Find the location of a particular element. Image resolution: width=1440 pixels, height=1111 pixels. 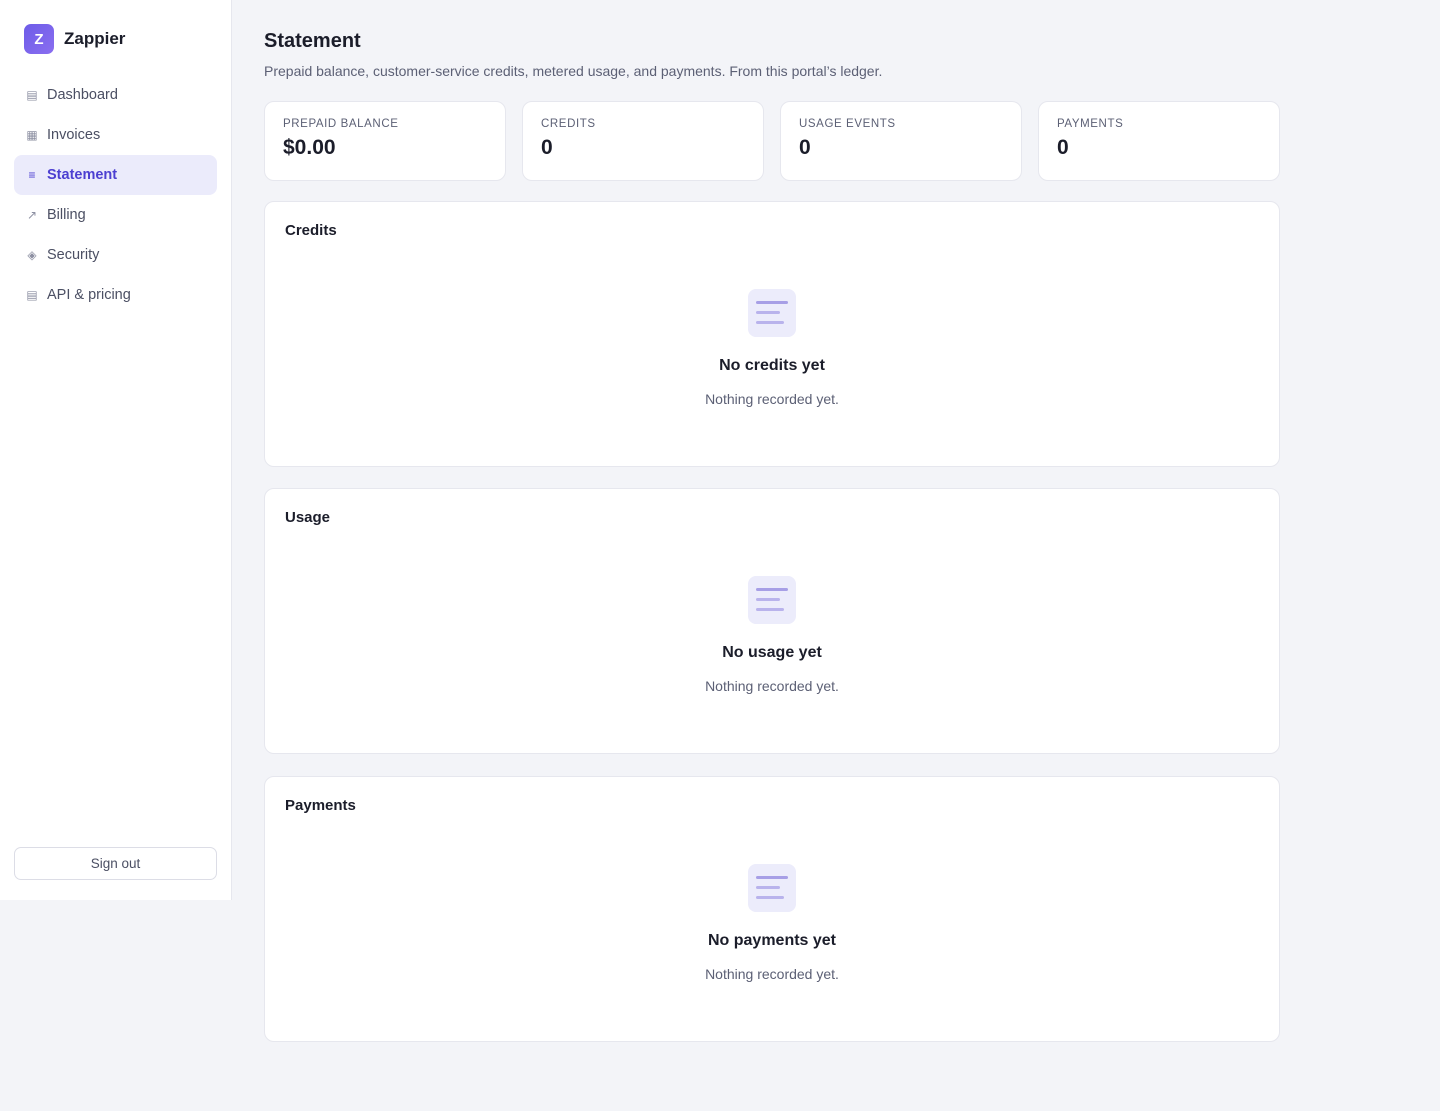

grid-icon: ▦ is located at coordinates (32, 135).